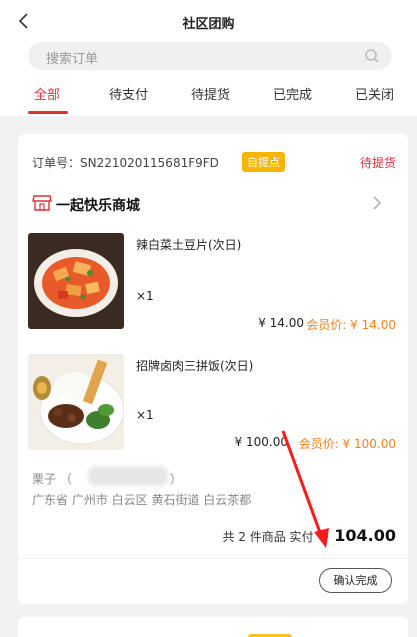 The width and height of the screenshot is (417, 637). I want to click on item-name: 招牌卤肉三拼饭(次日), so click(194, 365).